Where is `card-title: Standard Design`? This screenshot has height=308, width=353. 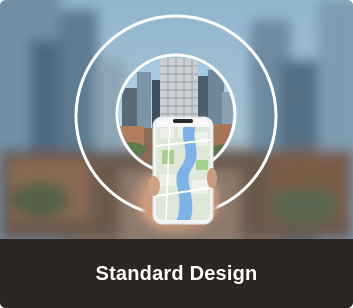 card-title: Standard Design is located at coordinates (176, 273).